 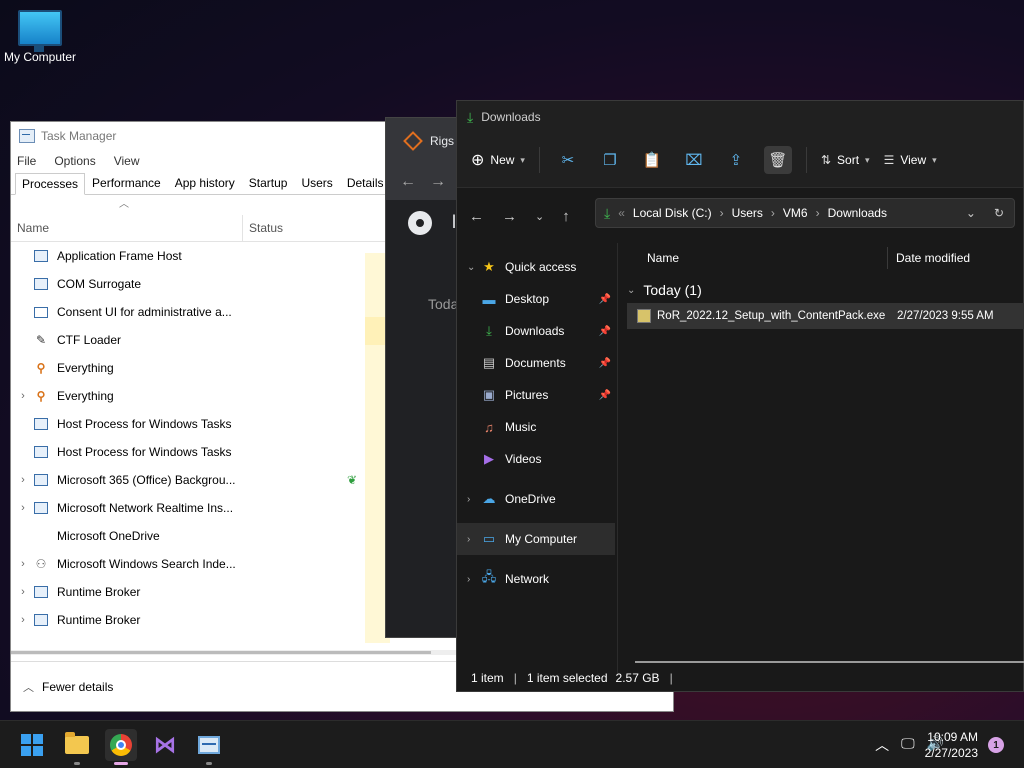 I want to click on nav-my-computer: › ▭ My Computer, so click(x=536, y=539).